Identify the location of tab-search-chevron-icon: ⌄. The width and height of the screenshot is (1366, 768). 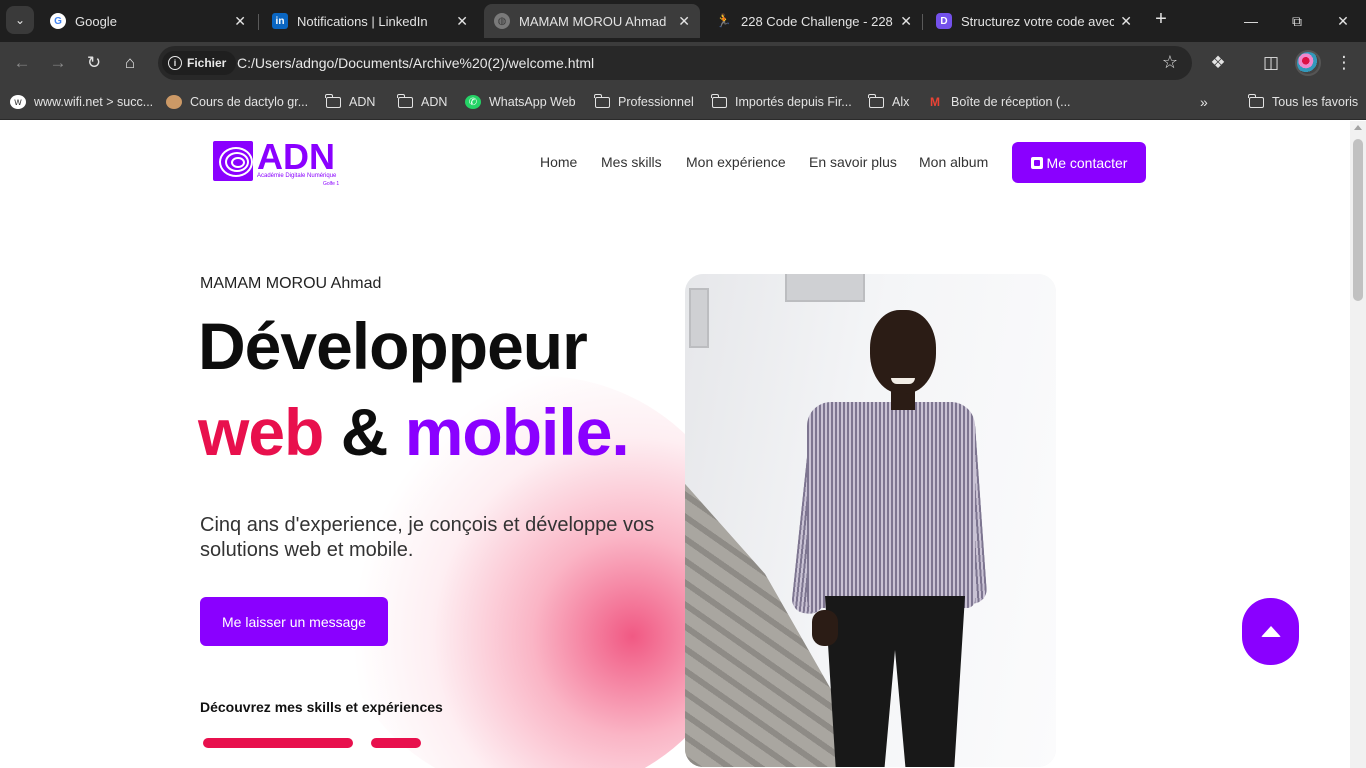
(20, 20).